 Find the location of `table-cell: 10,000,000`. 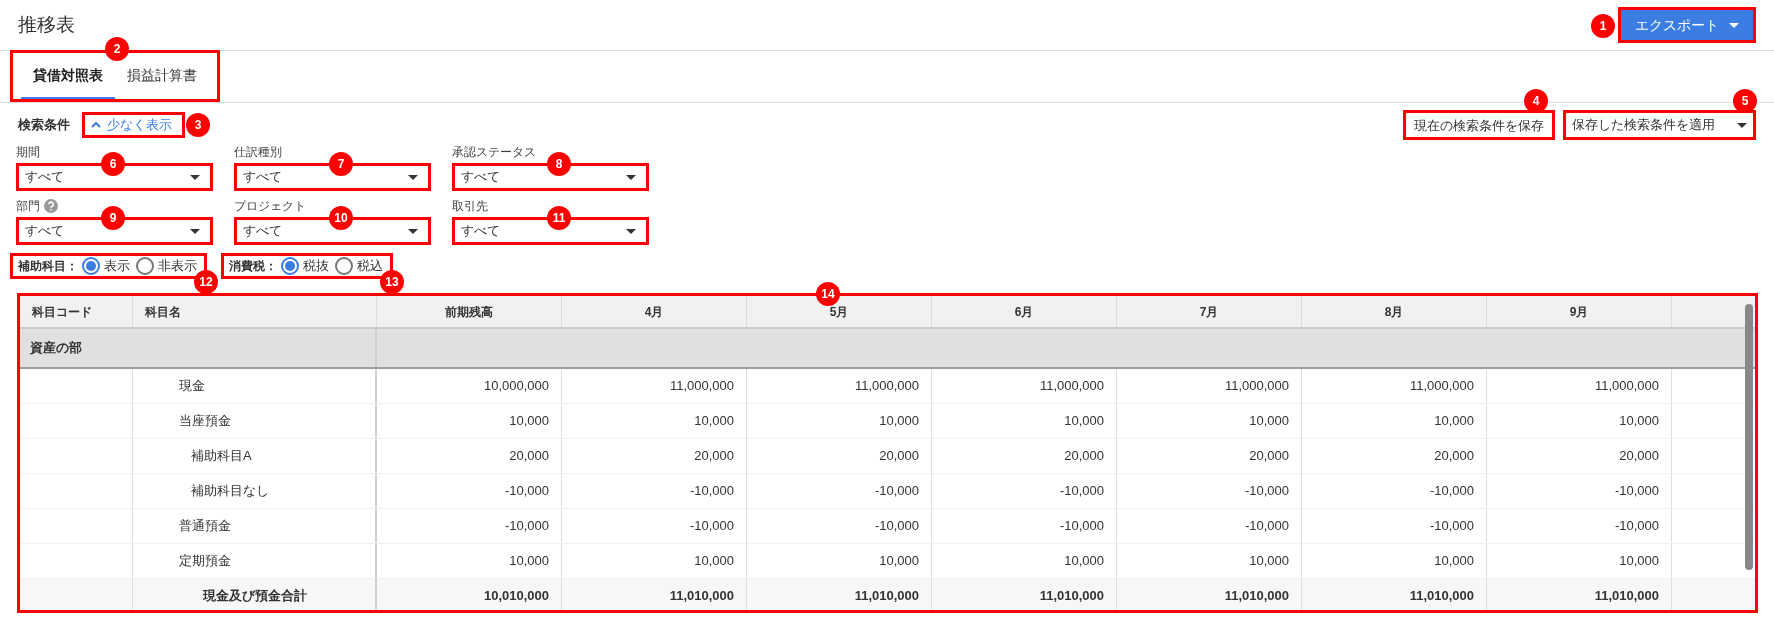

table-cell: 10,000,000 is located at coordinates (469, 386).